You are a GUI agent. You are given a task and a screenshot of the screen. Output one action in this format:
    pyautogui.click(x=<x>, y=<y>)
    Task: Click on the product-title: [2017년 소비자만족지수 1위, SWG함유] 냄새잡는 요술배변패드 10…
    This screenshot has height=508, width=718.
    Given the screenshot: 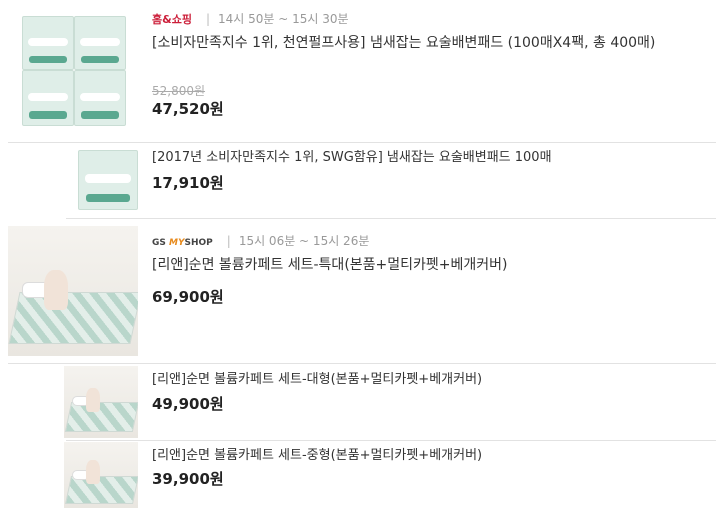 What is the action you would take?
    pyautogui.click(x=430, y=157)
    